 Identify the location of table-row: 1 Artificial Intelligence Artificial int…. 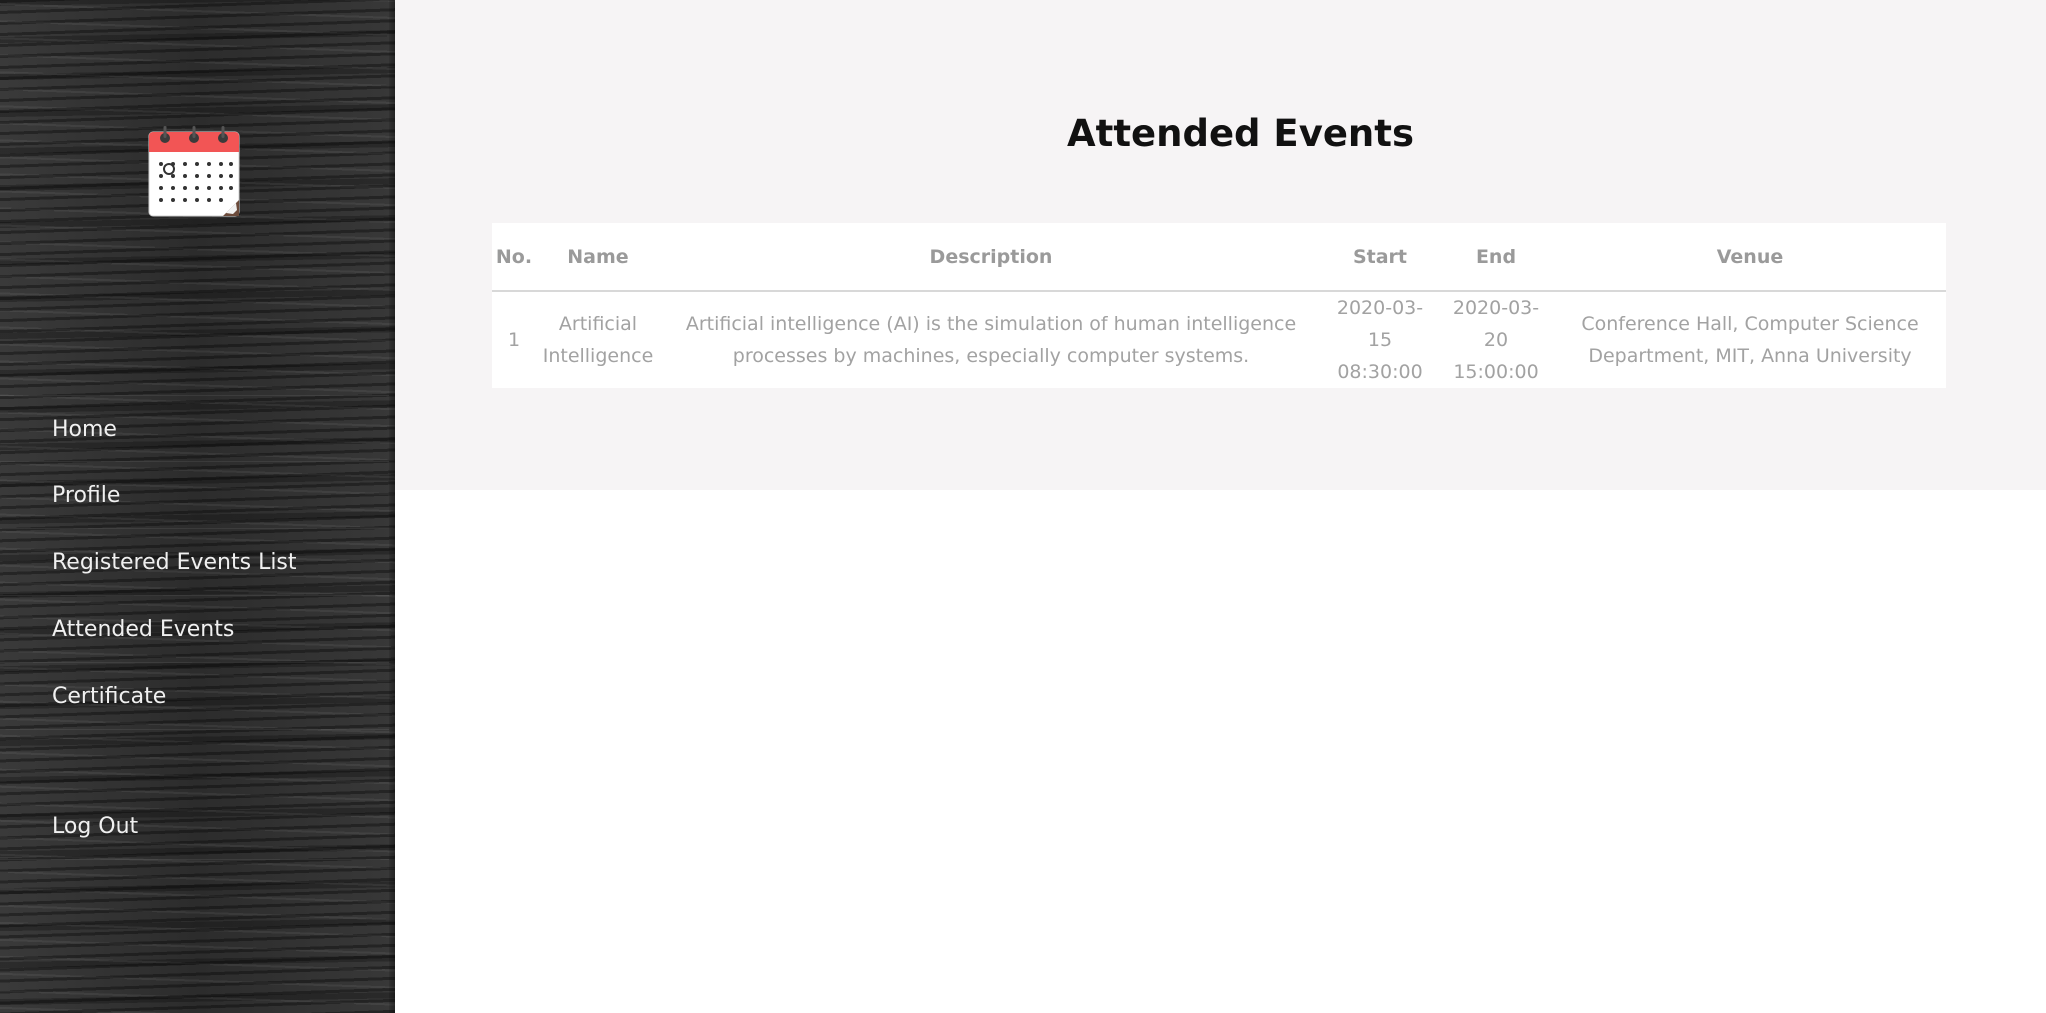
(1219, 339).